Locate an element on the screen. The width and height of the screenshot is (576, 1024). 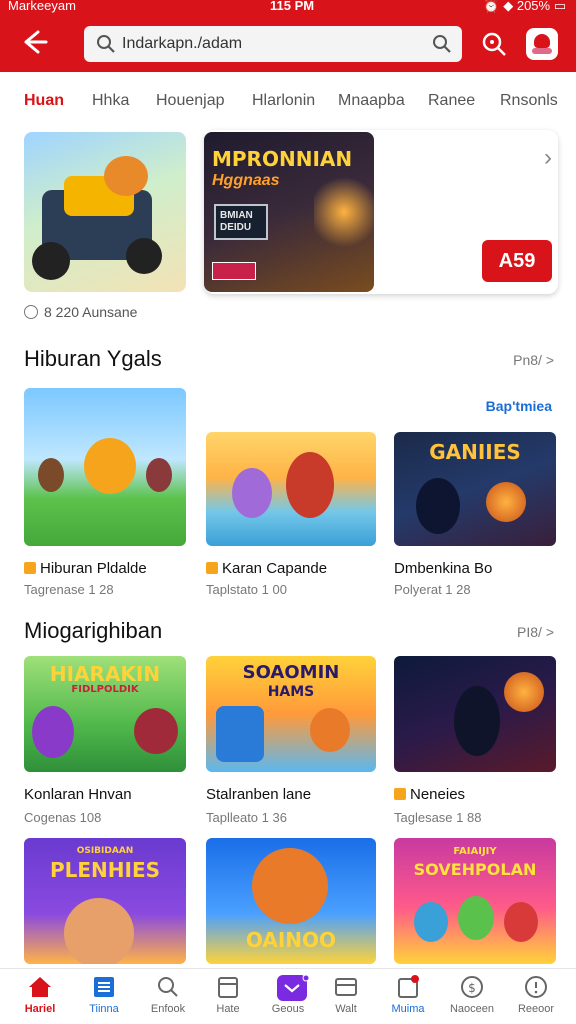
game-tile: GANIIES is located at coordinates (475, 489).